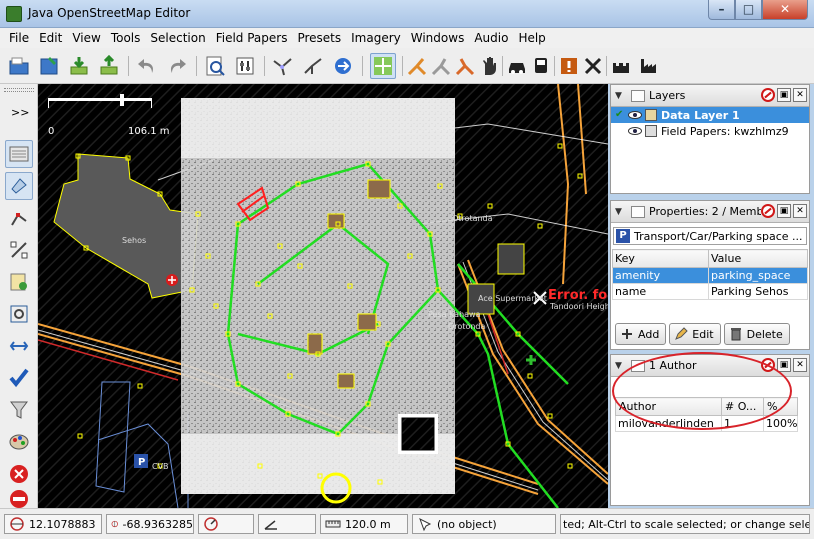  I want to click on reverse-icon, so click(343, 66).